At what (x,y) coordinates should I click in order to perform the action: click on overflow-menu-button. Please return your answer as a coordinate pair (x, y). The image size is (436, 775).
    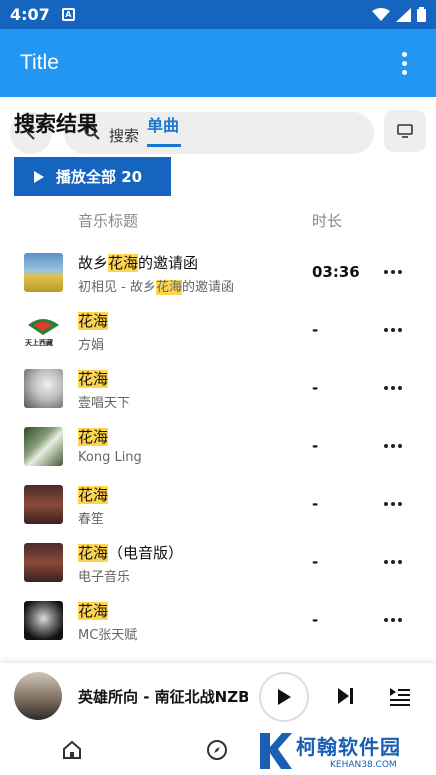
    Looking at the image, I should click on (404, 63).